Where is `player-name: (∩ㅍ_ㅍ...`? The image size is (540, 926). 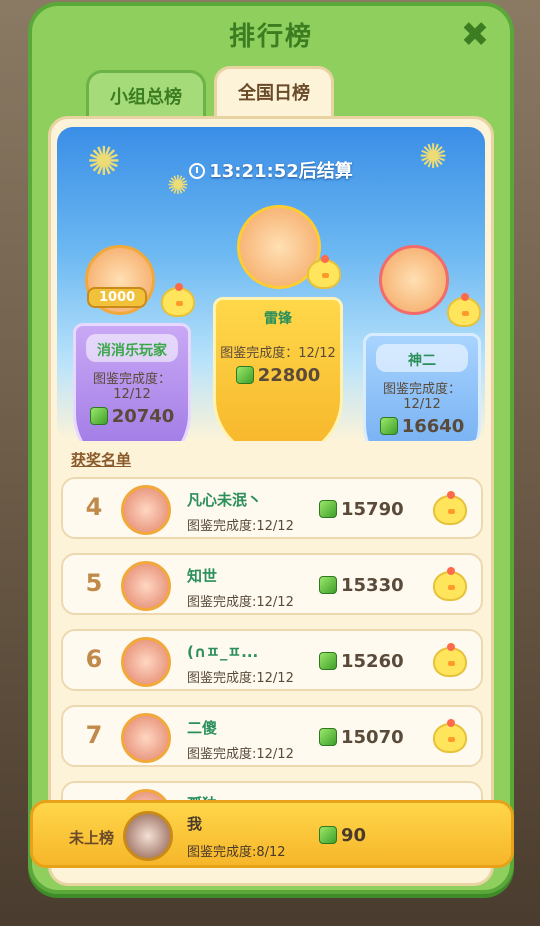 player-name: (∩ㅍ_ㅍ... is located at coordinates (223, 652).